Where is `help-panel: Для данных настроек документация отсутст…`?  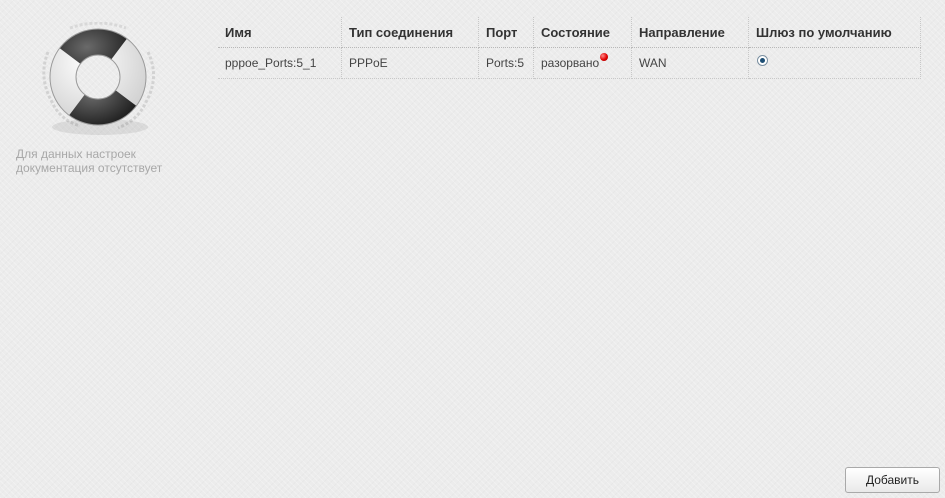 help-panel: Для данных настроек документация отсутст… is located at coordinates (100, 100).